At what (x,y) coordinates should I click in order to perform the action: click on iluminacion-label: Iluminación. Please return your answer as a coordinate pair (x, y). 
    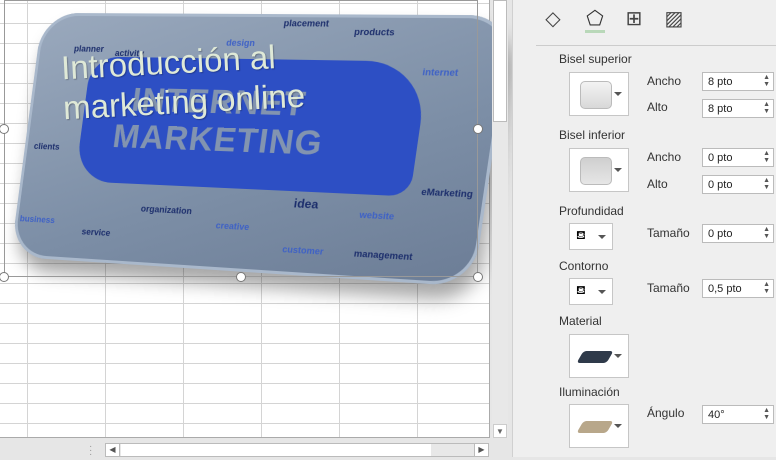
    Looking at the image, I should click on (589, 392).